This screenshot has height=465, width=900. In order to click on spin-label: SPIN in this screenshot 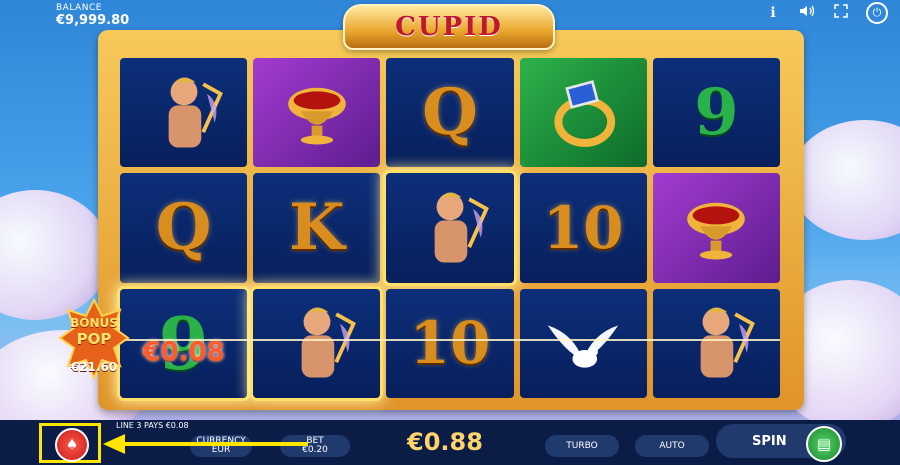, I will do `click(769, 441)`.